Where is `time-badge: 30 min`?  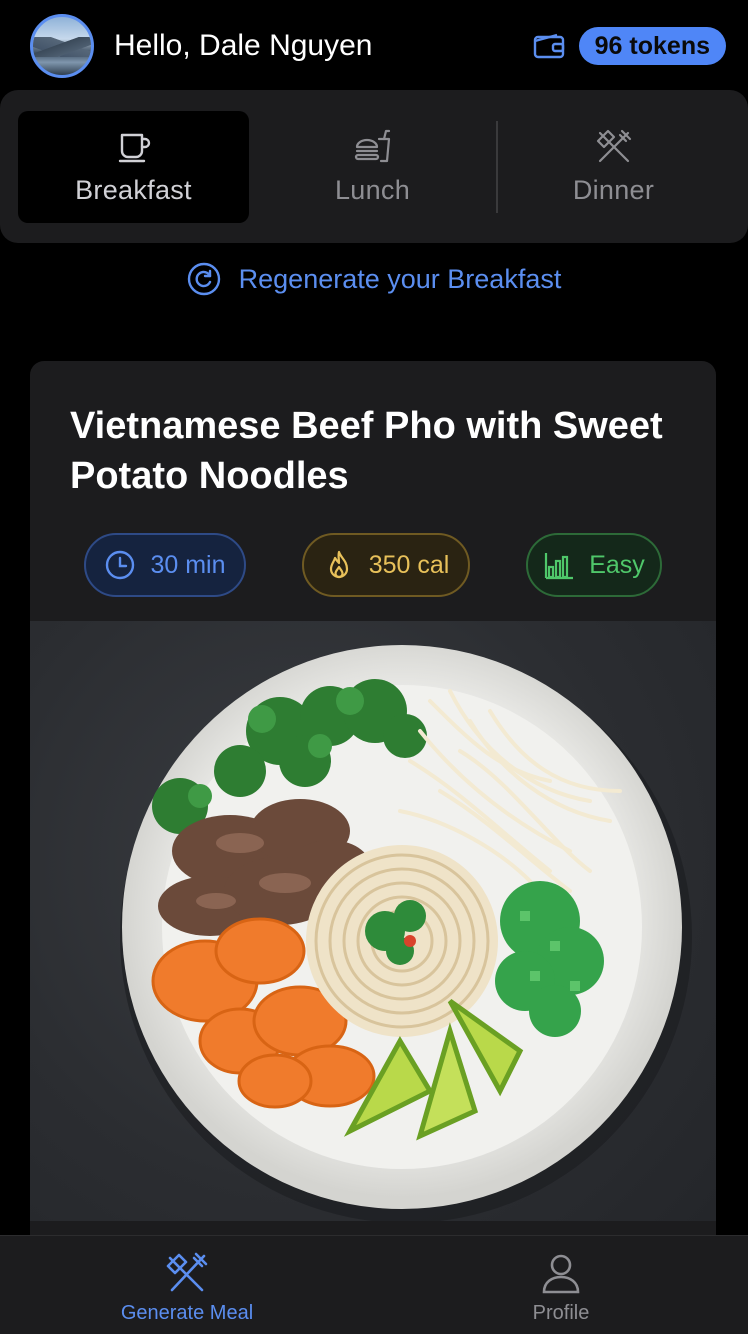
time-badge: 30 min is located at coordinates (165, 565).